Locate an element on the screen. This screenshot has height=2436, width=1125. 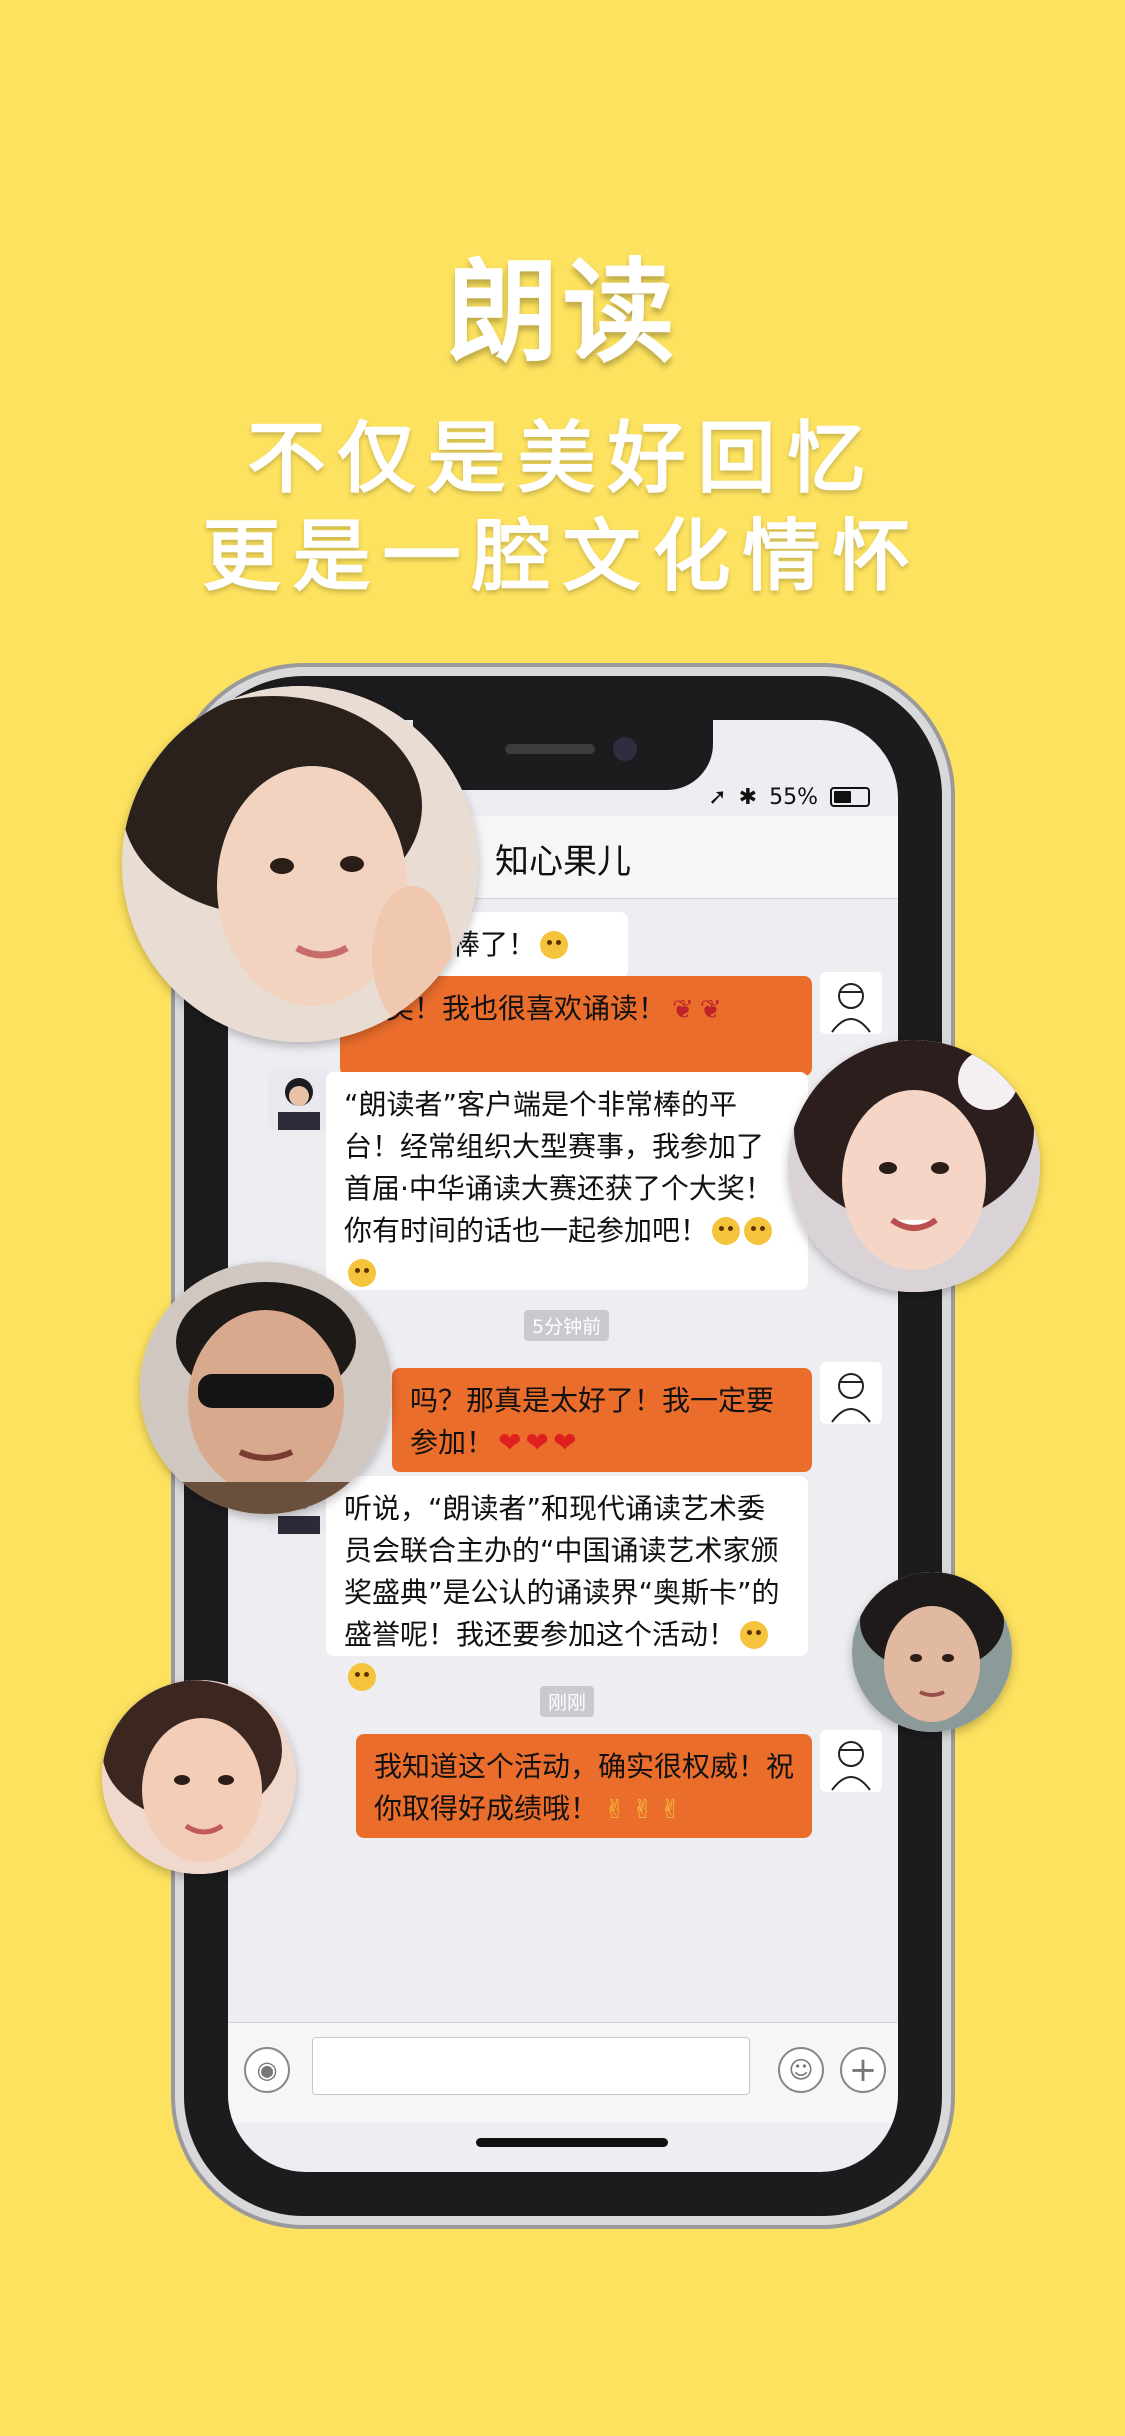
timestamp: 5分钟前 is located at coordinates (567, 1325).